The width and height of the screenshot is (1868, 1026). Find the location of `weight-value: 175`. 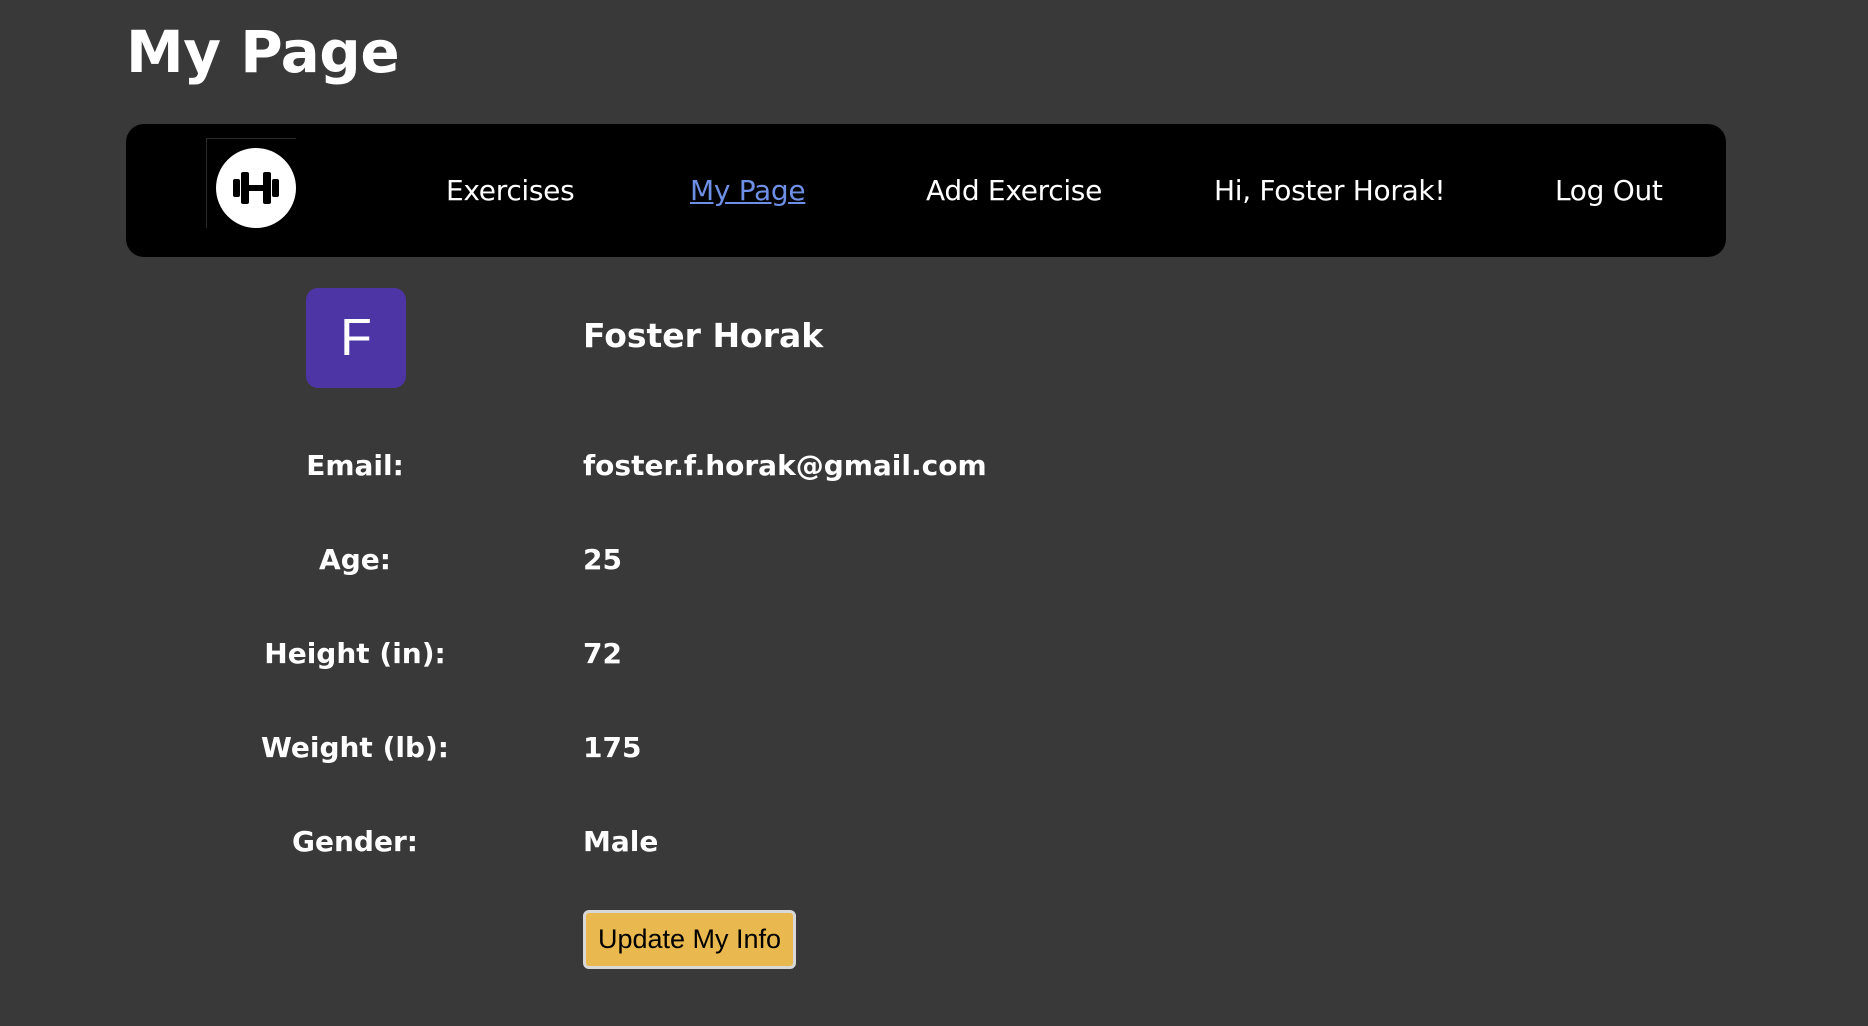

weight-value: 175 is located at coordinates (612, 747).